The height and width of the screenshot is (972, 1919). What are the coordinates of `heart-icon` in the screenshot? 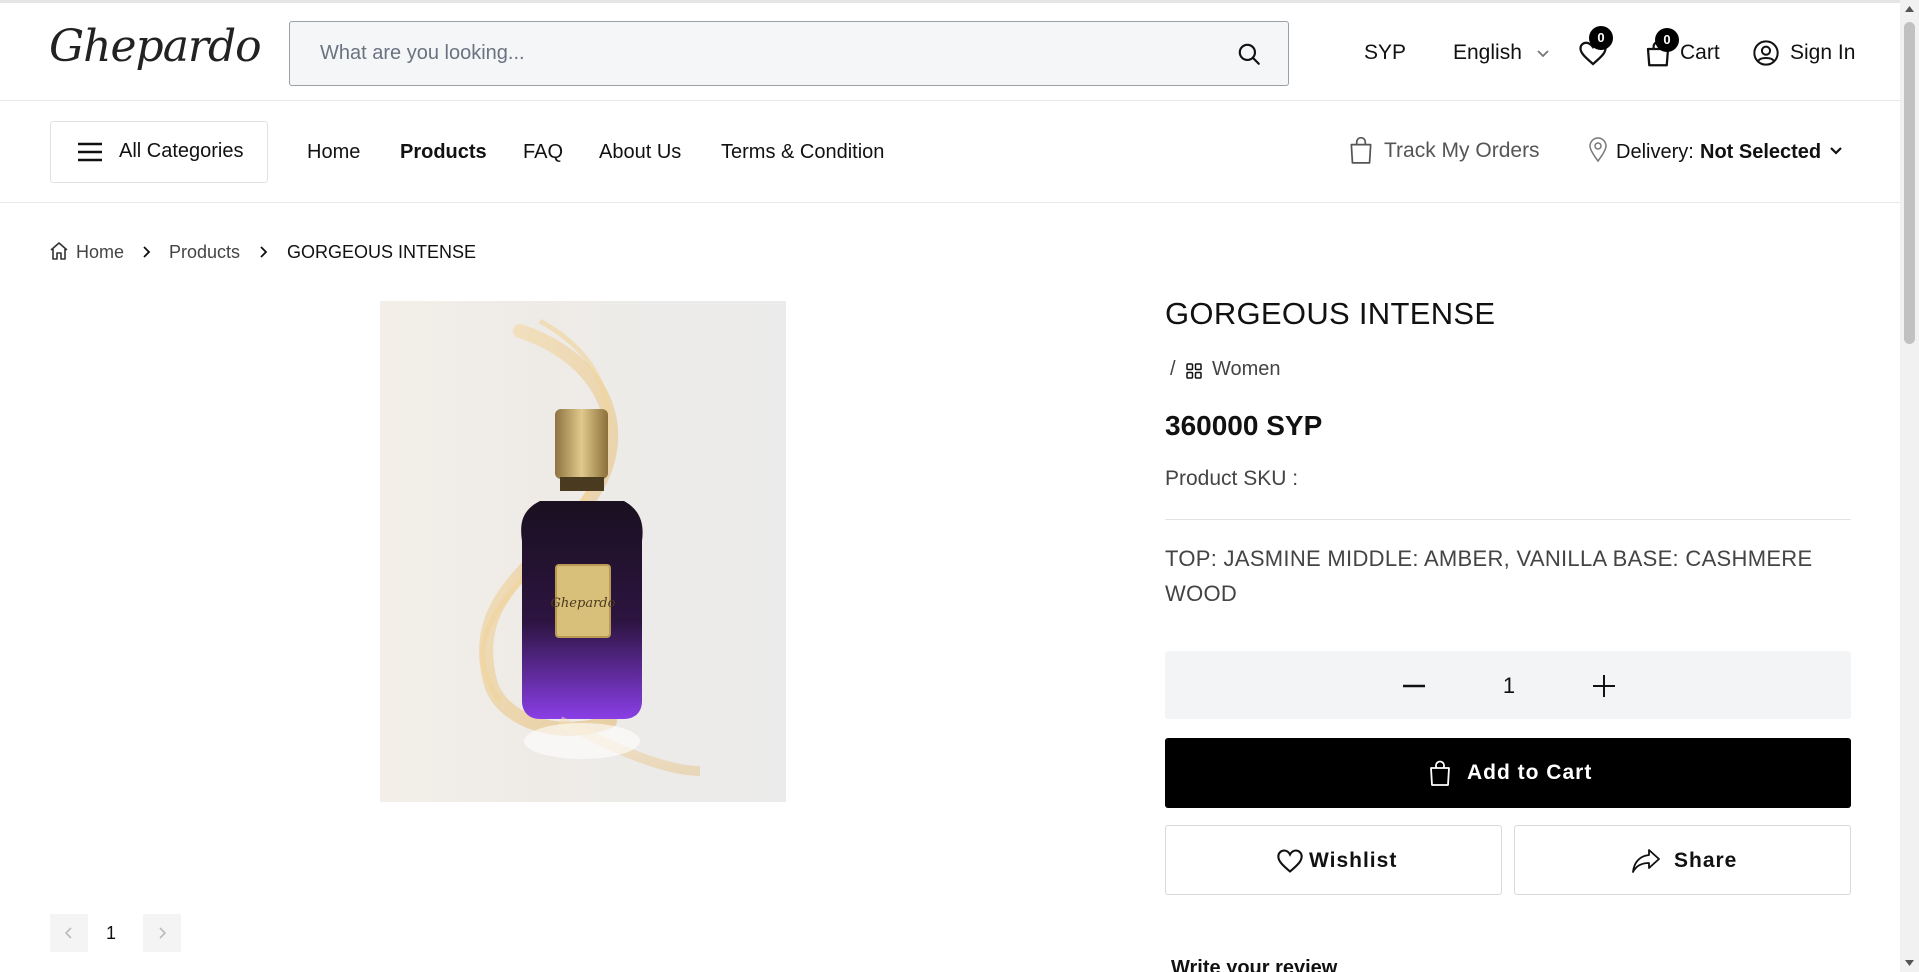 It's located at (1290, 861).